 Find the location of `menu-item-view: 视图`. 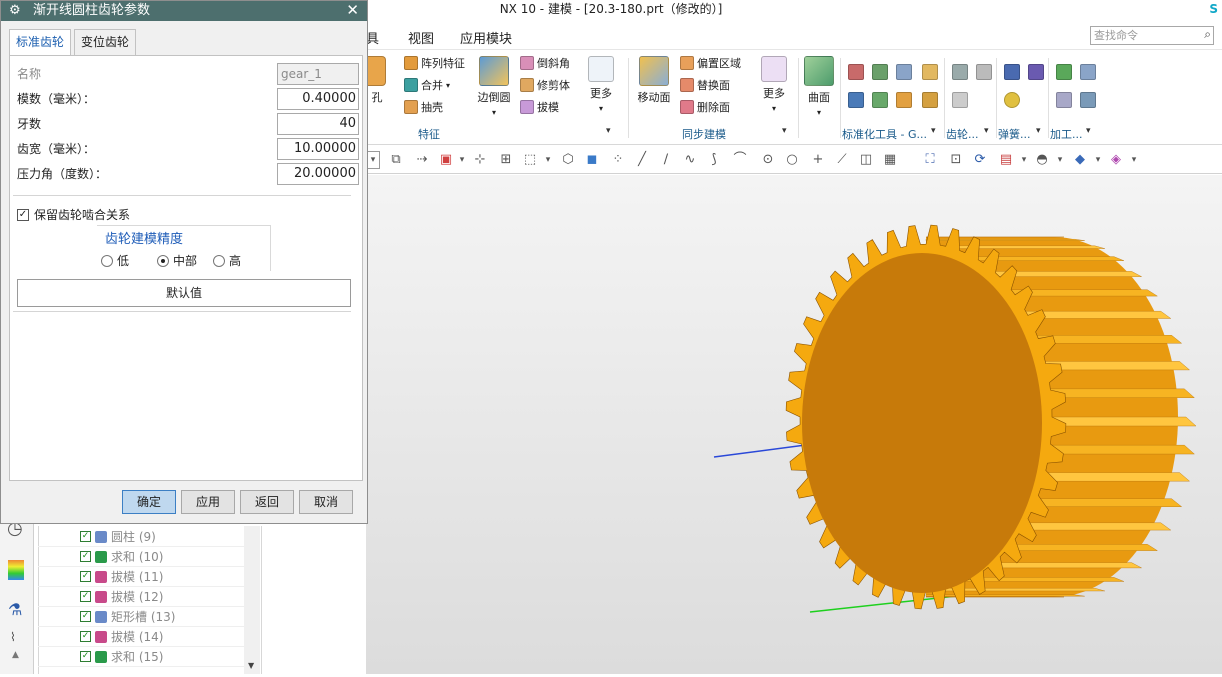

menu-item-view: 视图 is located at coordinates (421, 37).